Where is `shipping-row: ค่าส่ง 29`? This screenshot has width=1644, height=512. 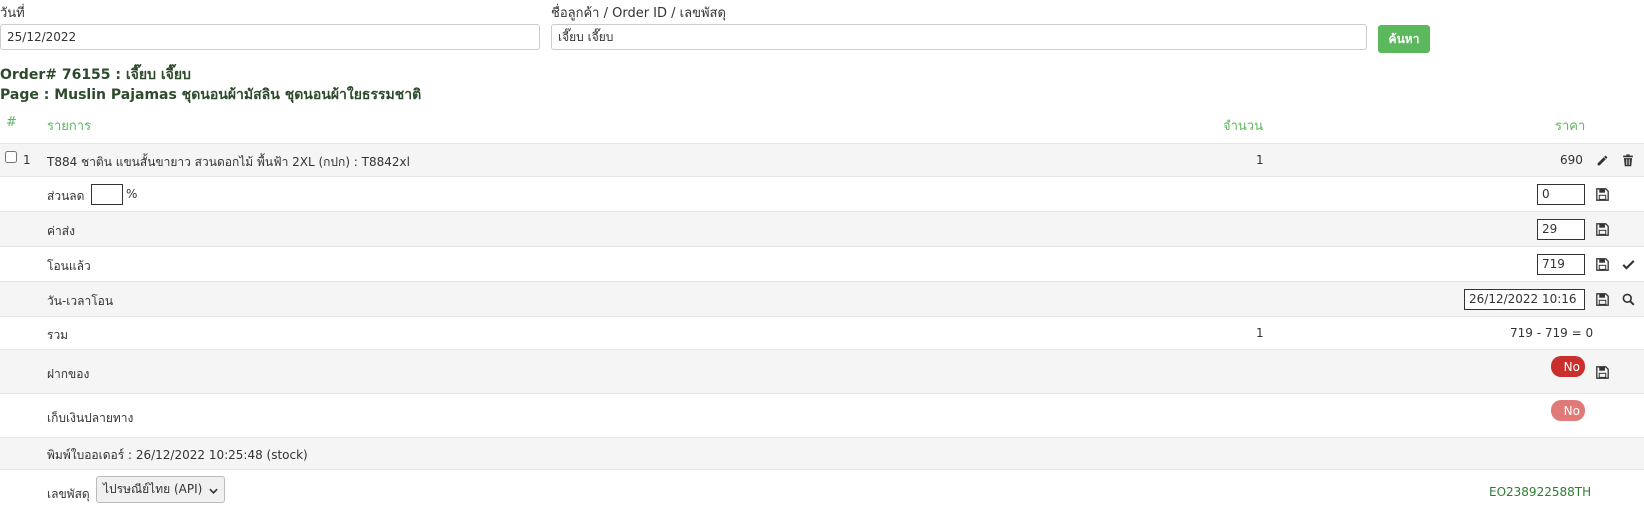
shipping-row: ค่าส่ง 29 is located at coordinates (822, 228).